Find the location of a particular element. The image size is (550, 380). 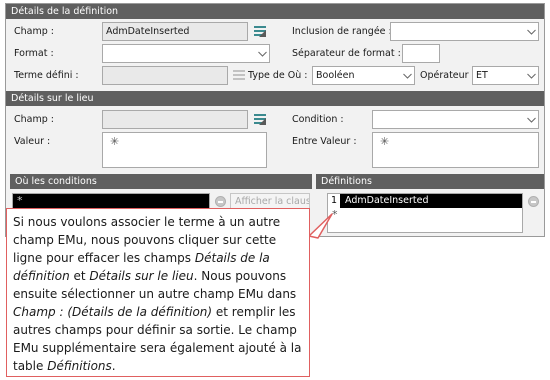

callout-text: . is located at coordinates (113, 366).